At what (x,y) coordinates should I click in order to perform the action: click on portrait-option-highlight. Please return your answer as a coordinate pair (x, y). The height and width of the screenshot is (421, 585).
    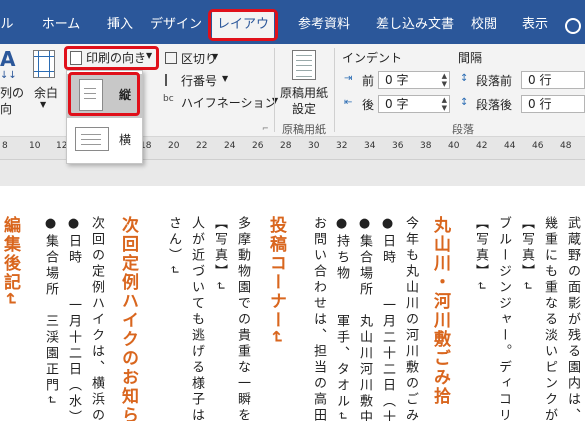
    Looking at the image, I should click on (104, 94).